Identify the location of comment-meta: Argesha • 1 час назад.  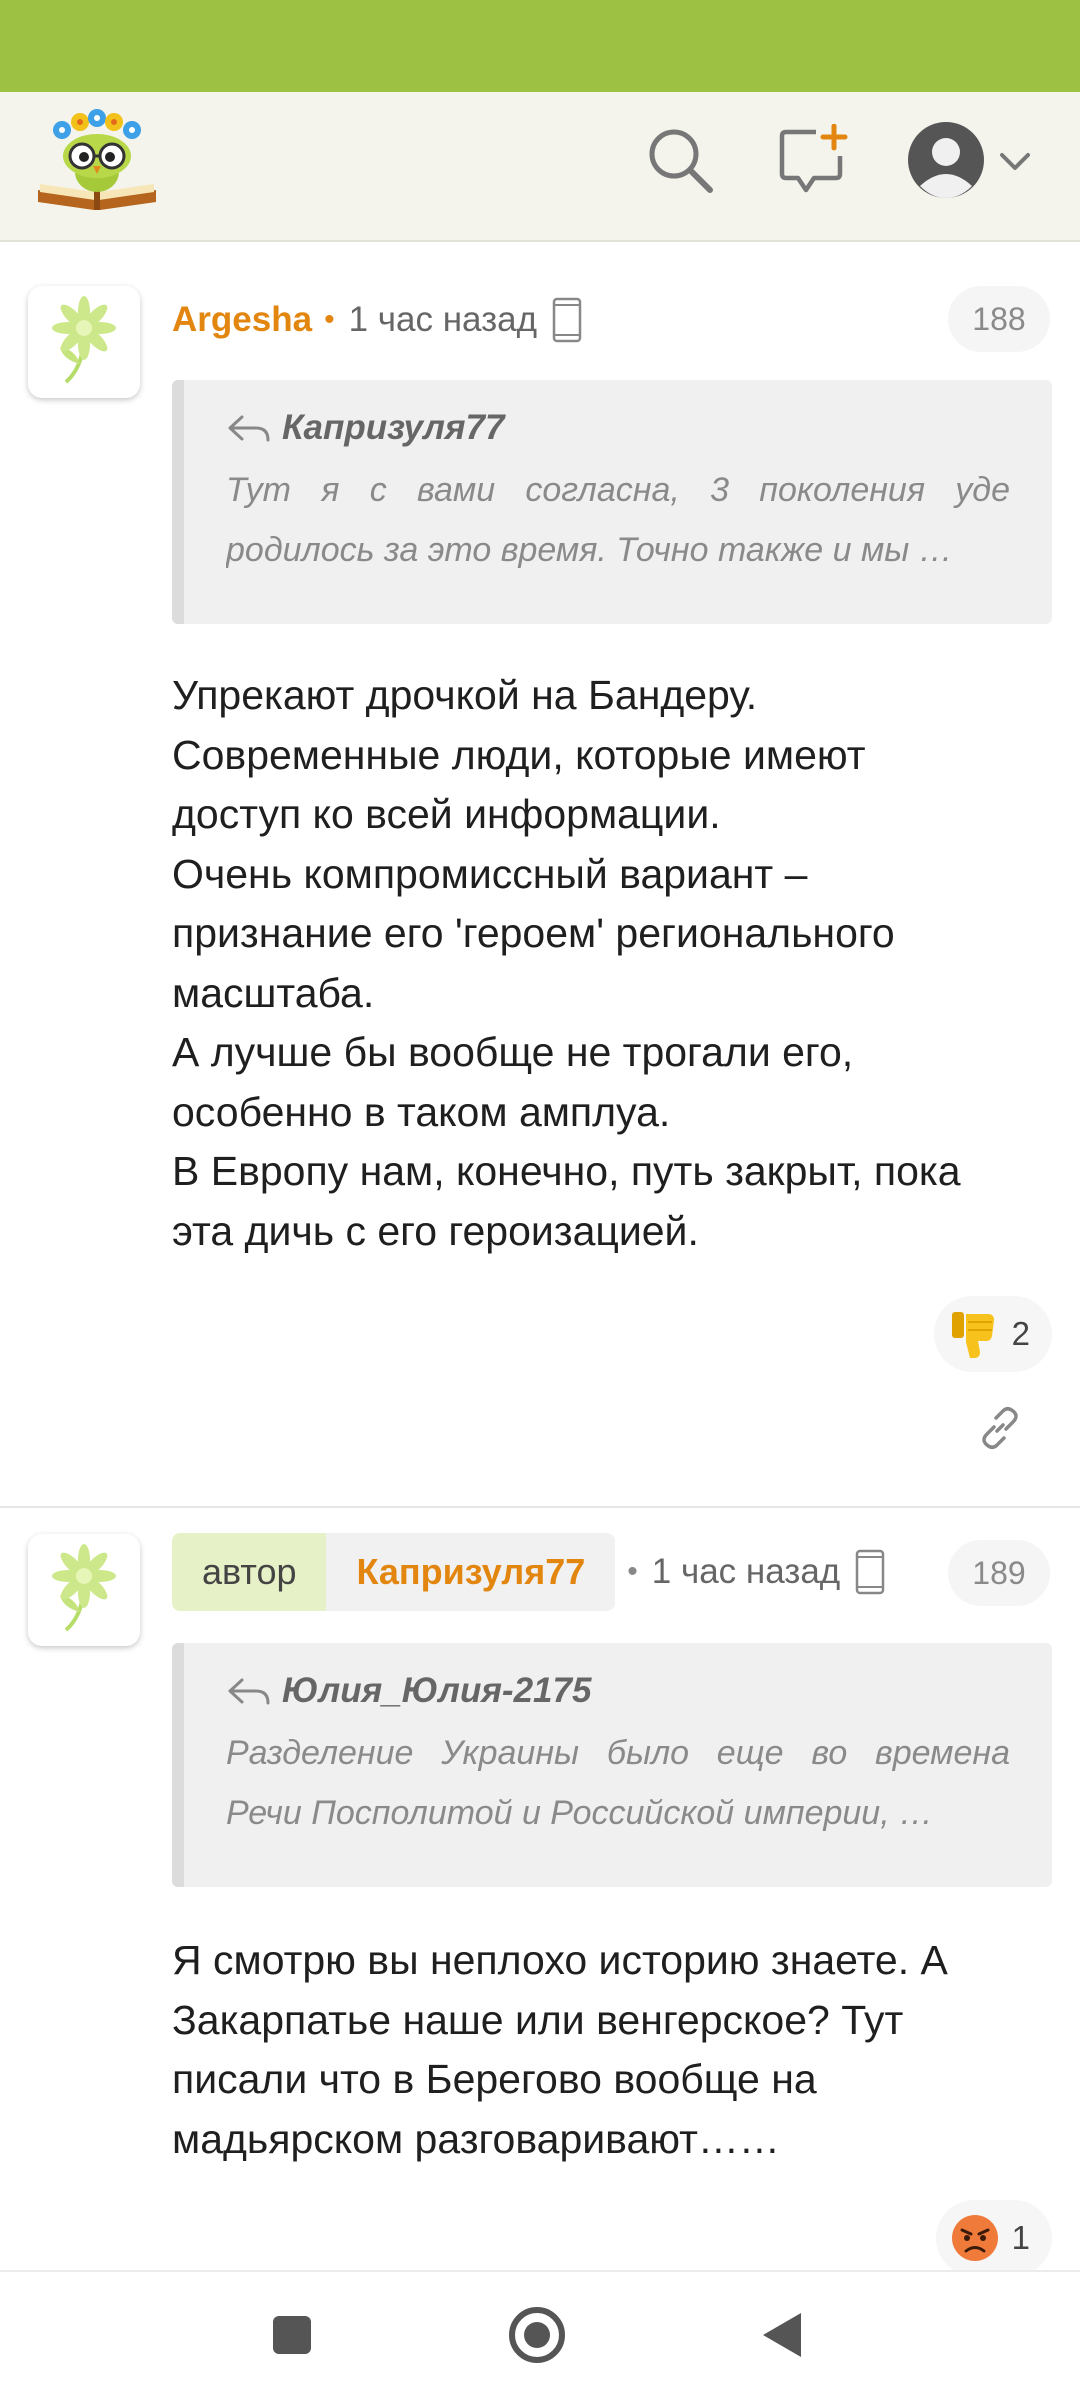
(377, 320).